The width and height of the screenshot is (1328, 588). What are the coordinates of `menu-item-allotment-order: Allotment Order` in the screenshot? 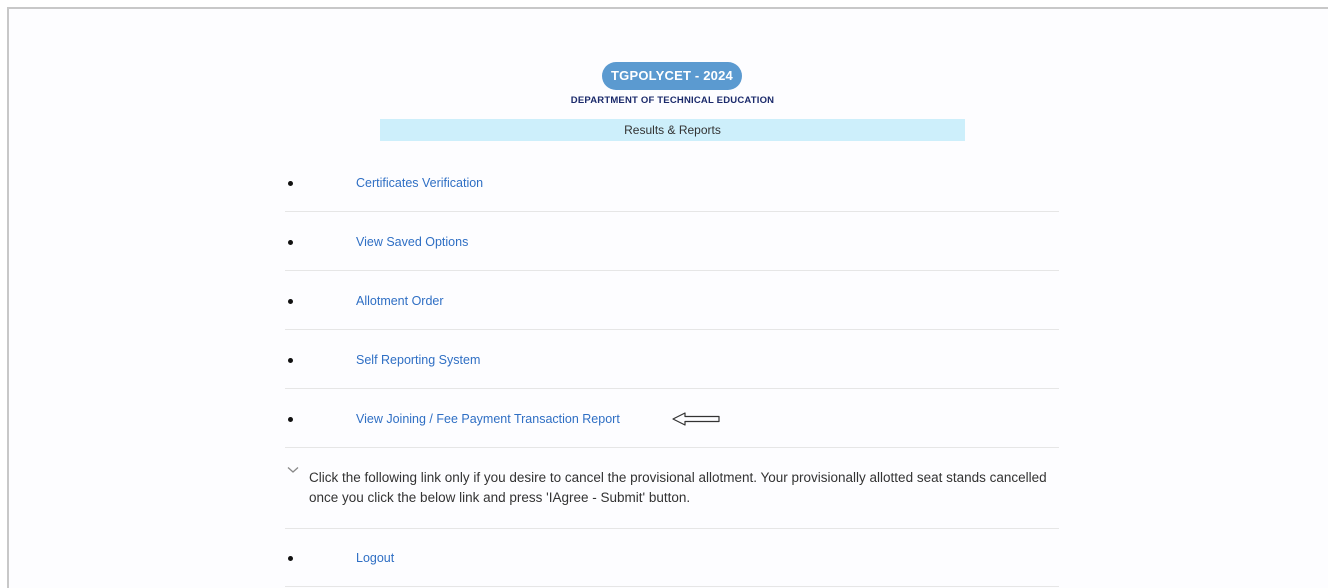 It's located at (672, 301).